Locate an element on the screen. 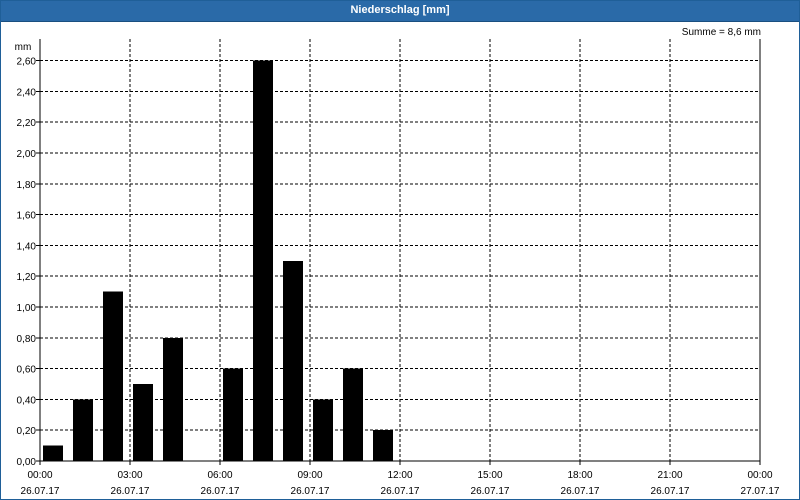  y-tick-label: 0,80 is located at coordinates (27, 339).